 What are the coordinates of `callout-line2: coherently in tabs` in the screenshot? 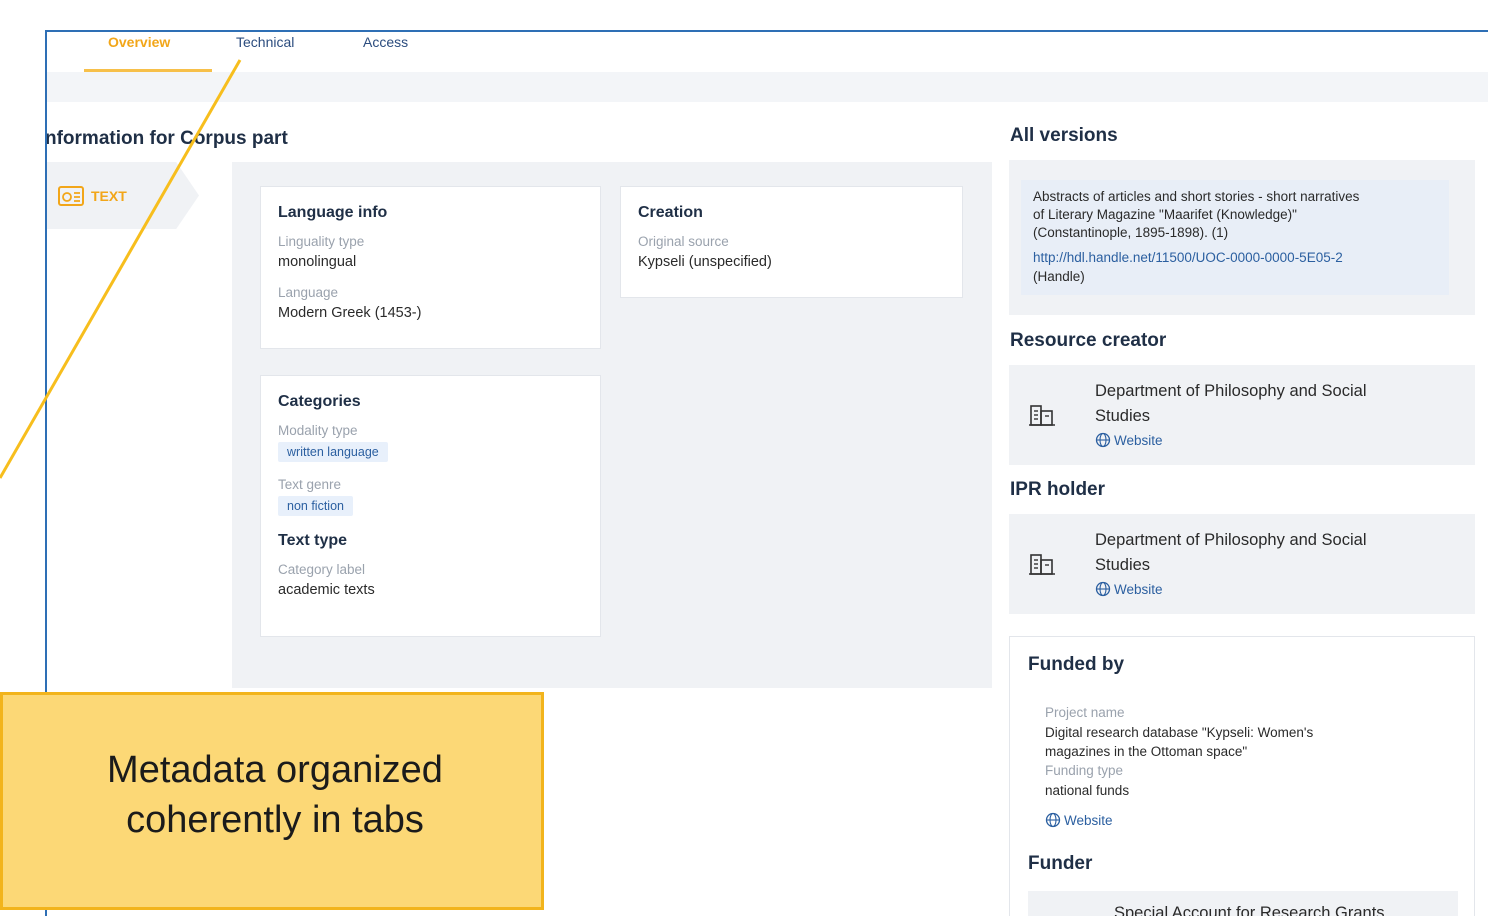 It's located at (275, 820).